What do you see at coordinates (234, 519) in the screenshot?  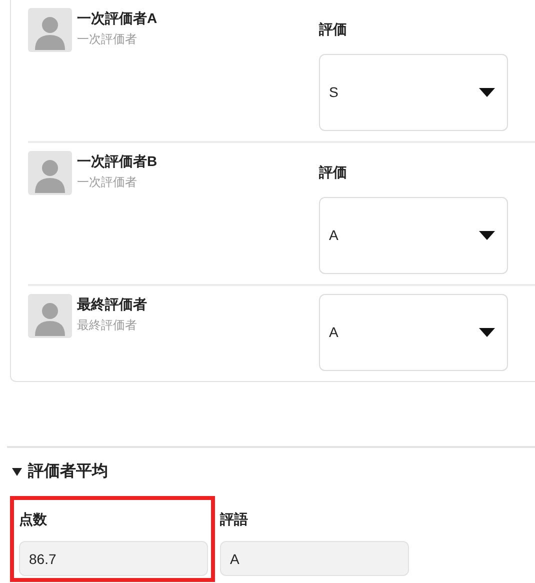 I see `field-label: 評語` at bounding box center [234, 519].